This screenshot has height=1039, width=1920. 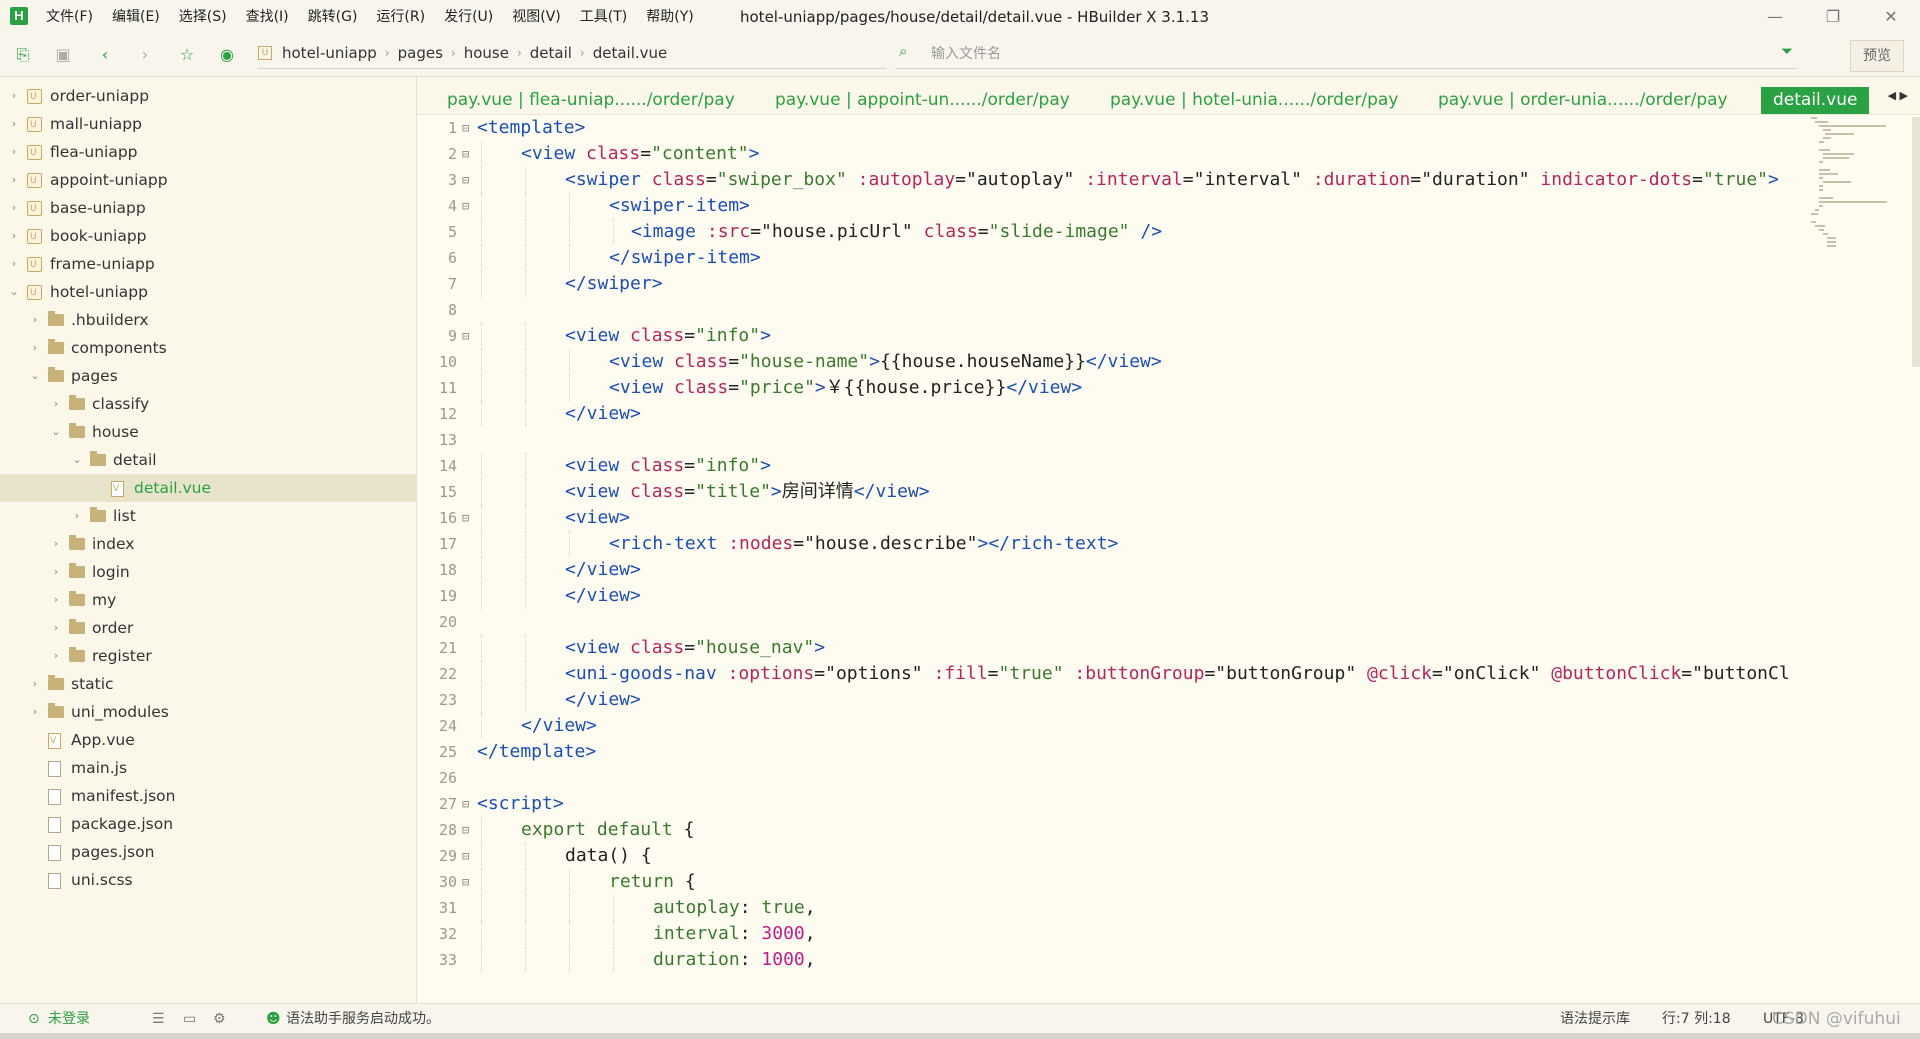 I want to click on cursor-position: 行:7 列:18, so click(x=1696, y=1019).